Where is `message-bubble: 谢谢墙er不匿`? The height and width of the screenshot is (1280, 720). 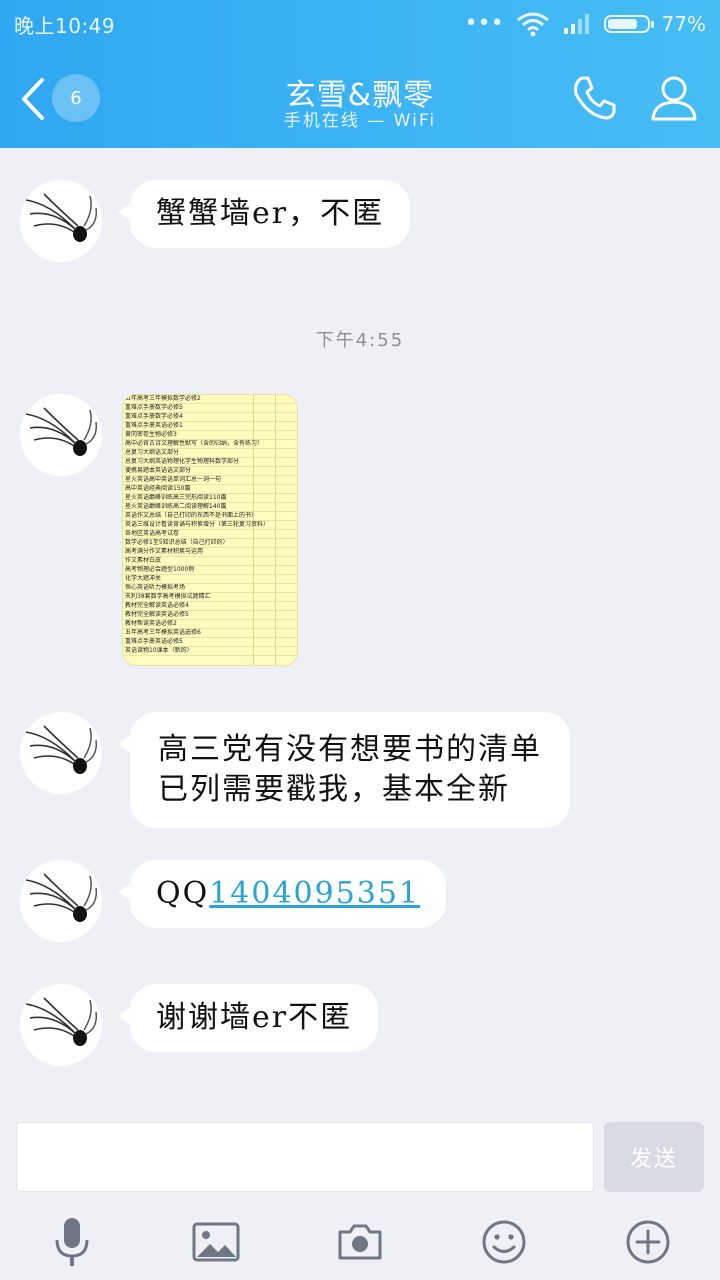 message-bubble: 谢谢墙er不匿 is located at coordinates (248, 1018).